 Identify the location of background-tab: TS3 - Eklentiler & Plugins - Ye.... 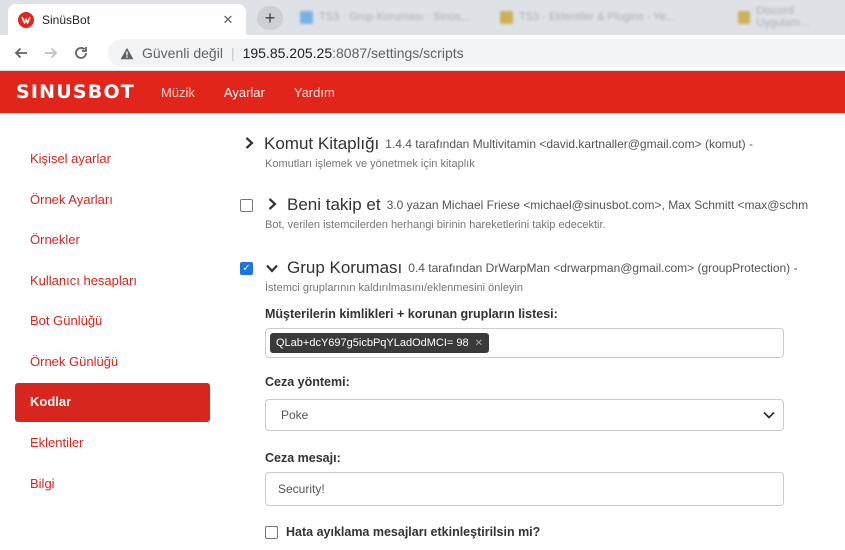
(587, 17).